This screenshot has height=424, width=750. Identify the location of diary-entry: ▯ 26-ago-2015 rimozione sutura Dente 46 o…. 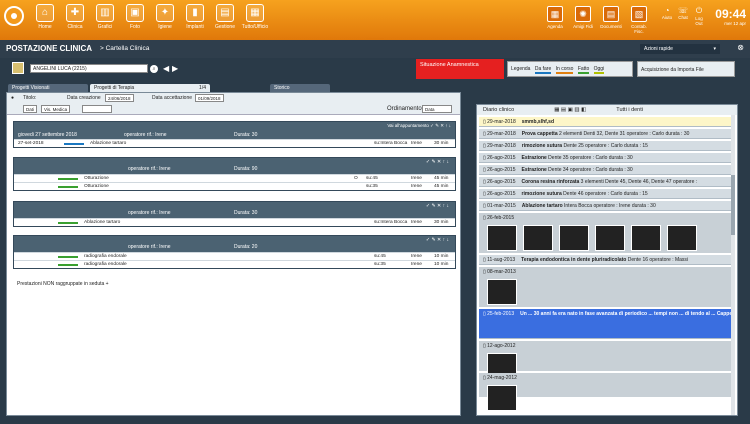
(606, 194).